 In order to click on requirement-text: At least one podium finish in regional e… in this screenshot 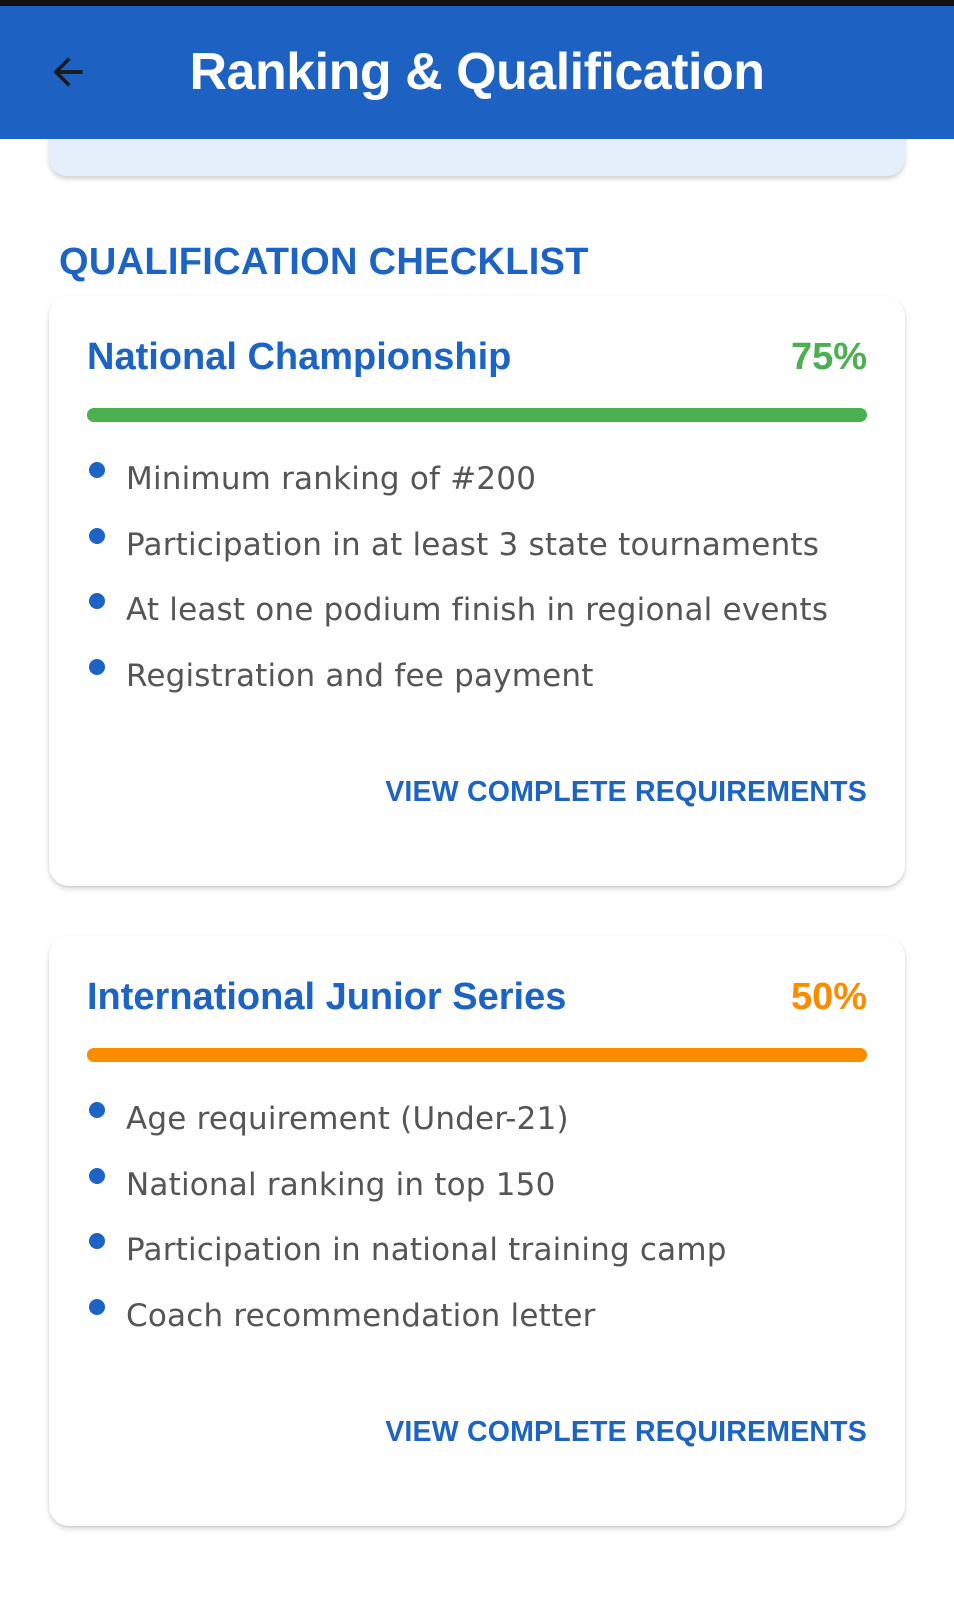, I will do `click(477, 610)`.